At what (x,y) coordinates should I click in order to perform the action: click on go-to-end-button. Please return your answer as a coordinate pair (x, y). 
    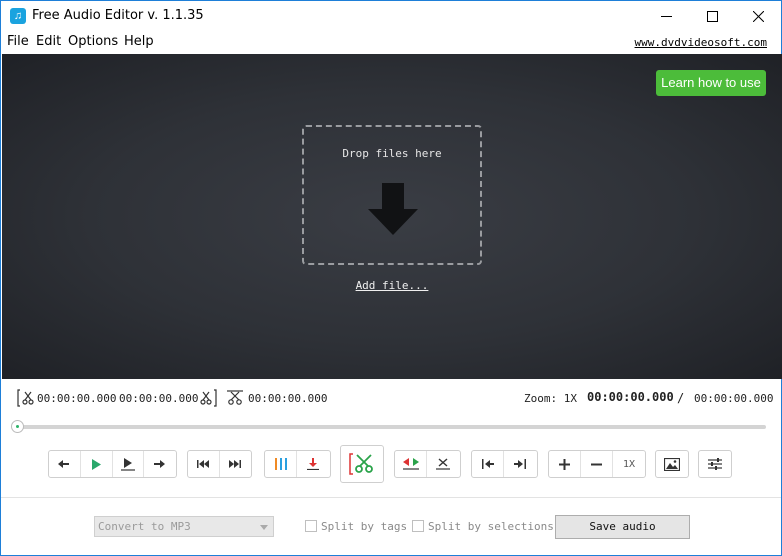
    Looking at the image, I should click on (235, 464).